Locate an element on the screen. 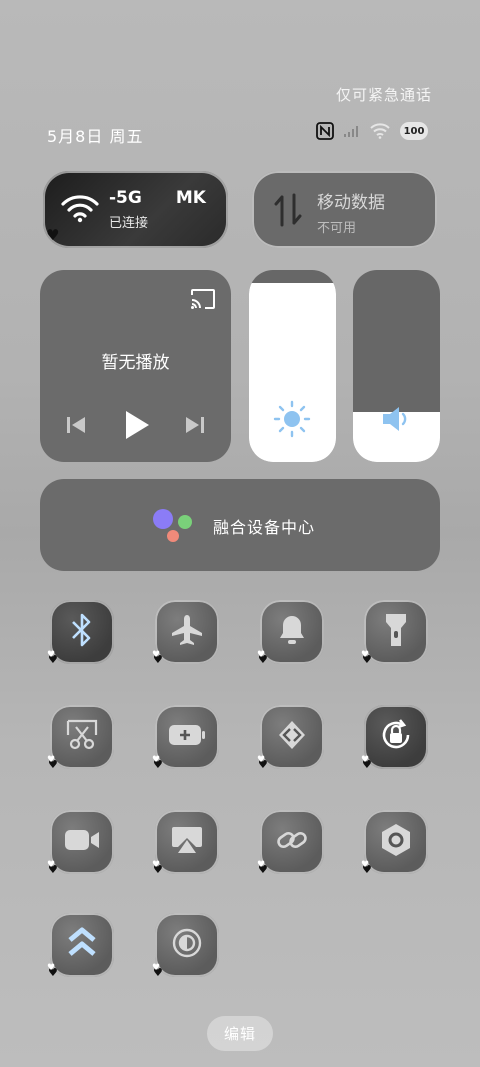  tile-chevrons-up: ♥ ♥ is located at coordinates (80, 946).